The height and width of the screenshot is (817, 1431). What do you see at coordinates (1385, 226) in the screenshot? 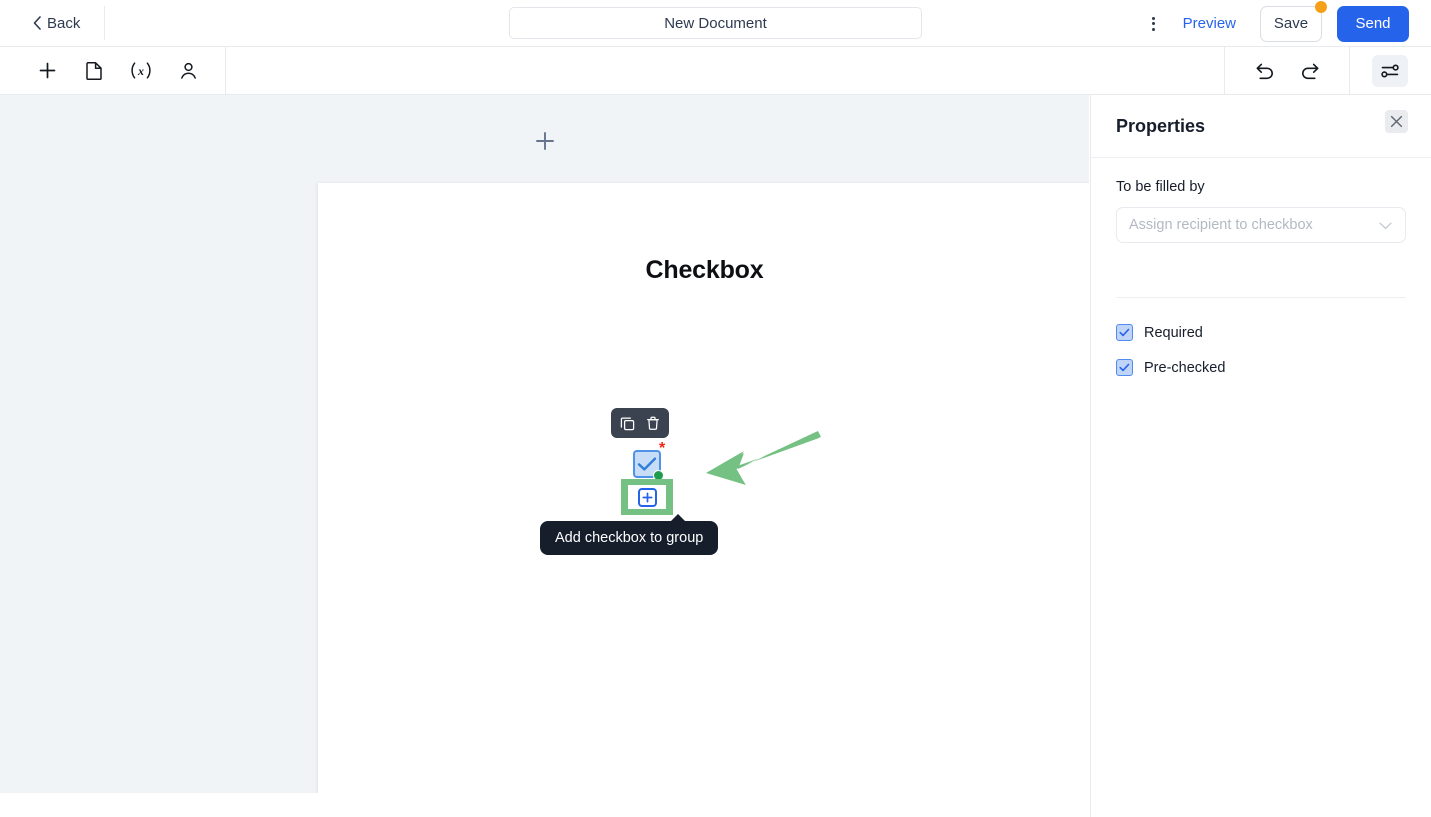
I see `chevron-down-icon` at bounding box center [1385, 226].